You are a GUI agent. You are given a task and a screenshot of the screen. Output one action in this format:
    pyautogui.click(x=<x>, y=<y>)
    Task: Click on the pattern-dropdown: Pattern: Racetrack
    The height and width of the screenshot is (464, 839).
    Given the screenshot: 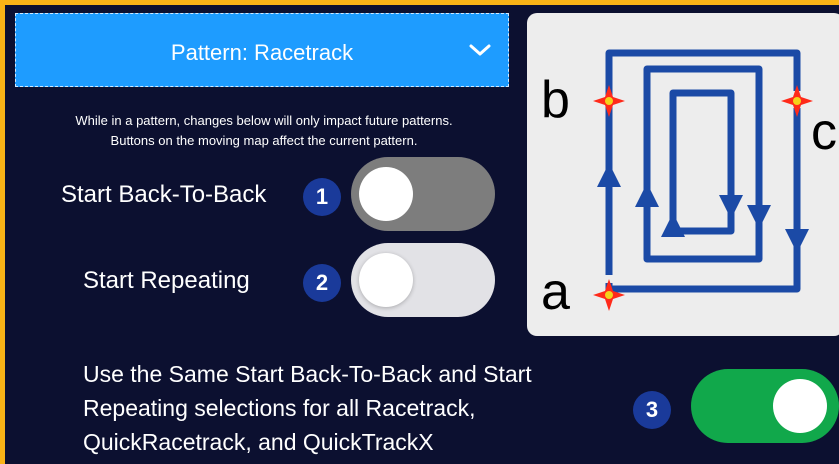 What is the action you would take?
    pyautogui.click(x=262, y=50)
    